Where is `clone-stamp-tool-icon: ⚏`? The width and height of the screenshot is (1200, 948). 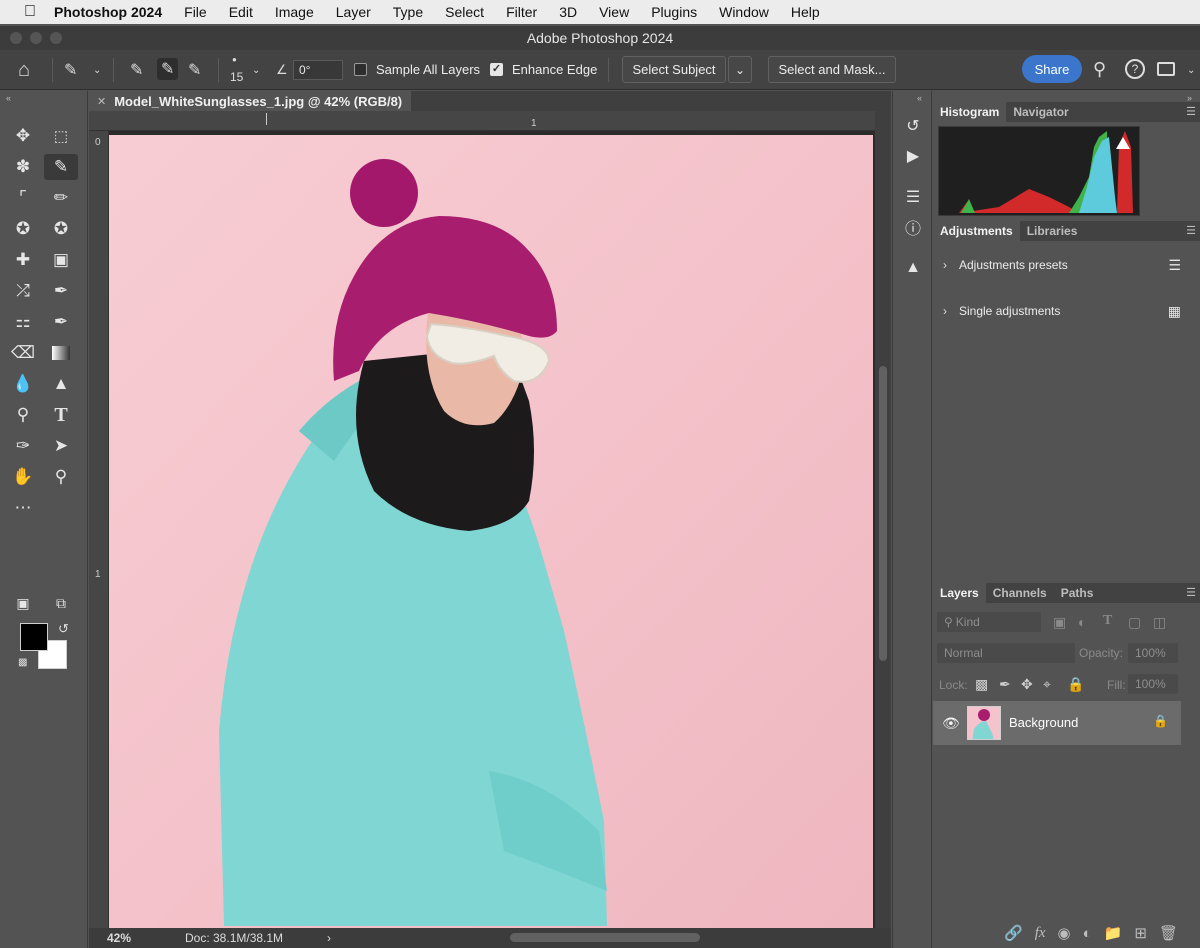
clone-stamp-tool-icon: ⚏ is located at coordinates (23, 322).